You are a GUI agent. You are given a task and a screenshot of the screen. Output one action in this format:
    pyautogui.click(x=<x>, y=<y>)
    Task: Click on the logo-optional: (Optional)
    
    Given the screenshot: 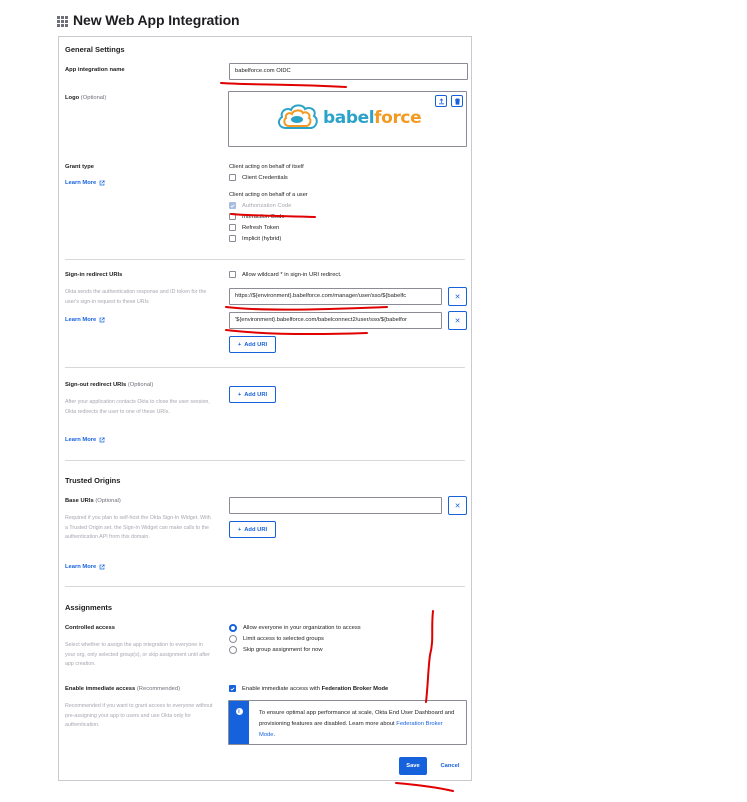 What is the action you would take?
    pyautogui.click(x=93, y=98)
    